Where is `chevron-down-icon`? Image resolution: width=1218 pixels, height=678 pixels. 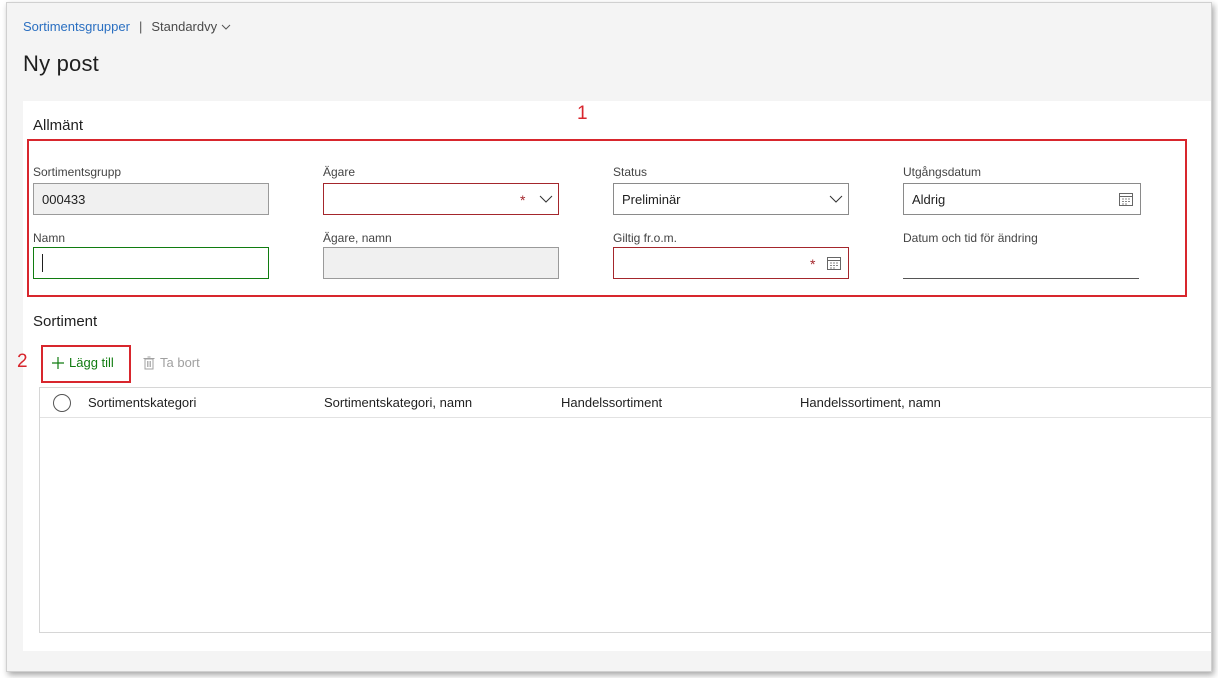
chevron-down-icon is located at coordinates (226, 27).